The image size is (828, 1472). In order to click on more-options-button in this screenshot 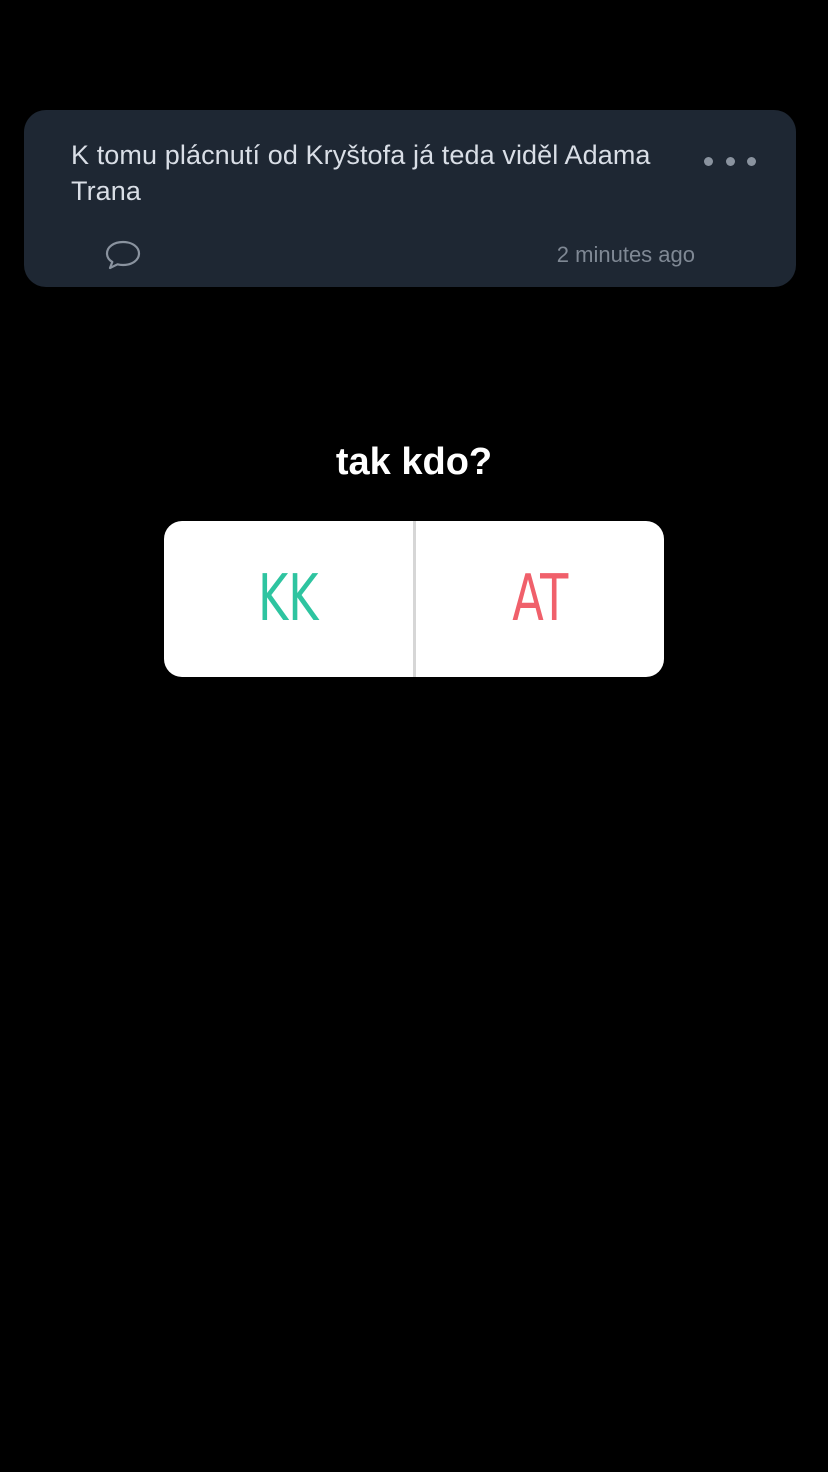, I will do `click(730, 161)`.